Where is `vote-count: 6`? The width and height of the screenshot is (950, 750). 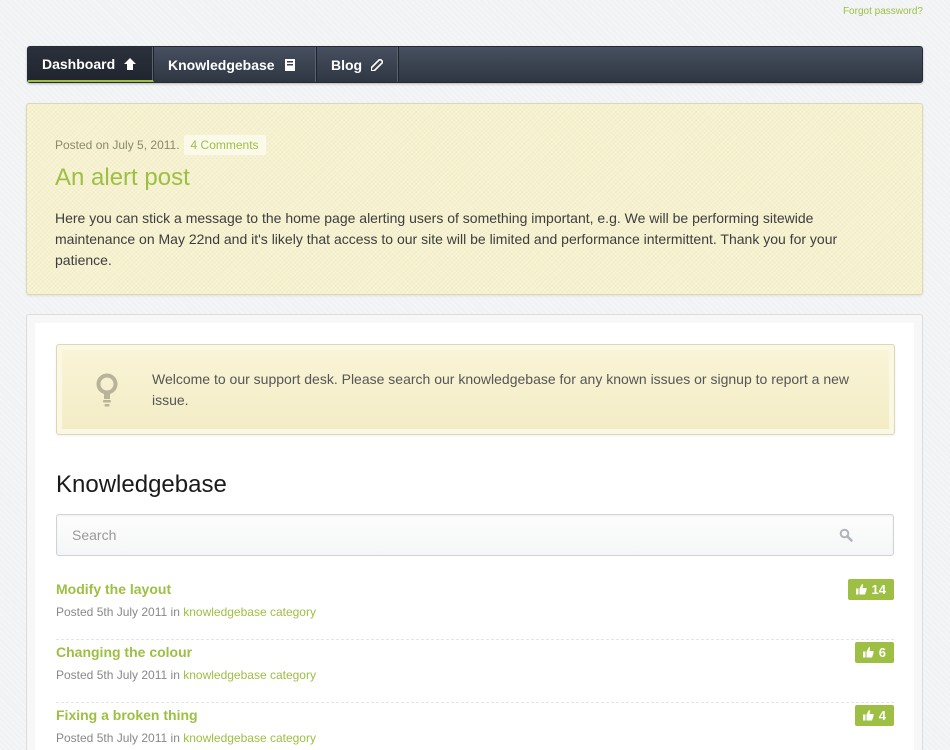
vote-count: 6 is located at coordinates (882, 652).